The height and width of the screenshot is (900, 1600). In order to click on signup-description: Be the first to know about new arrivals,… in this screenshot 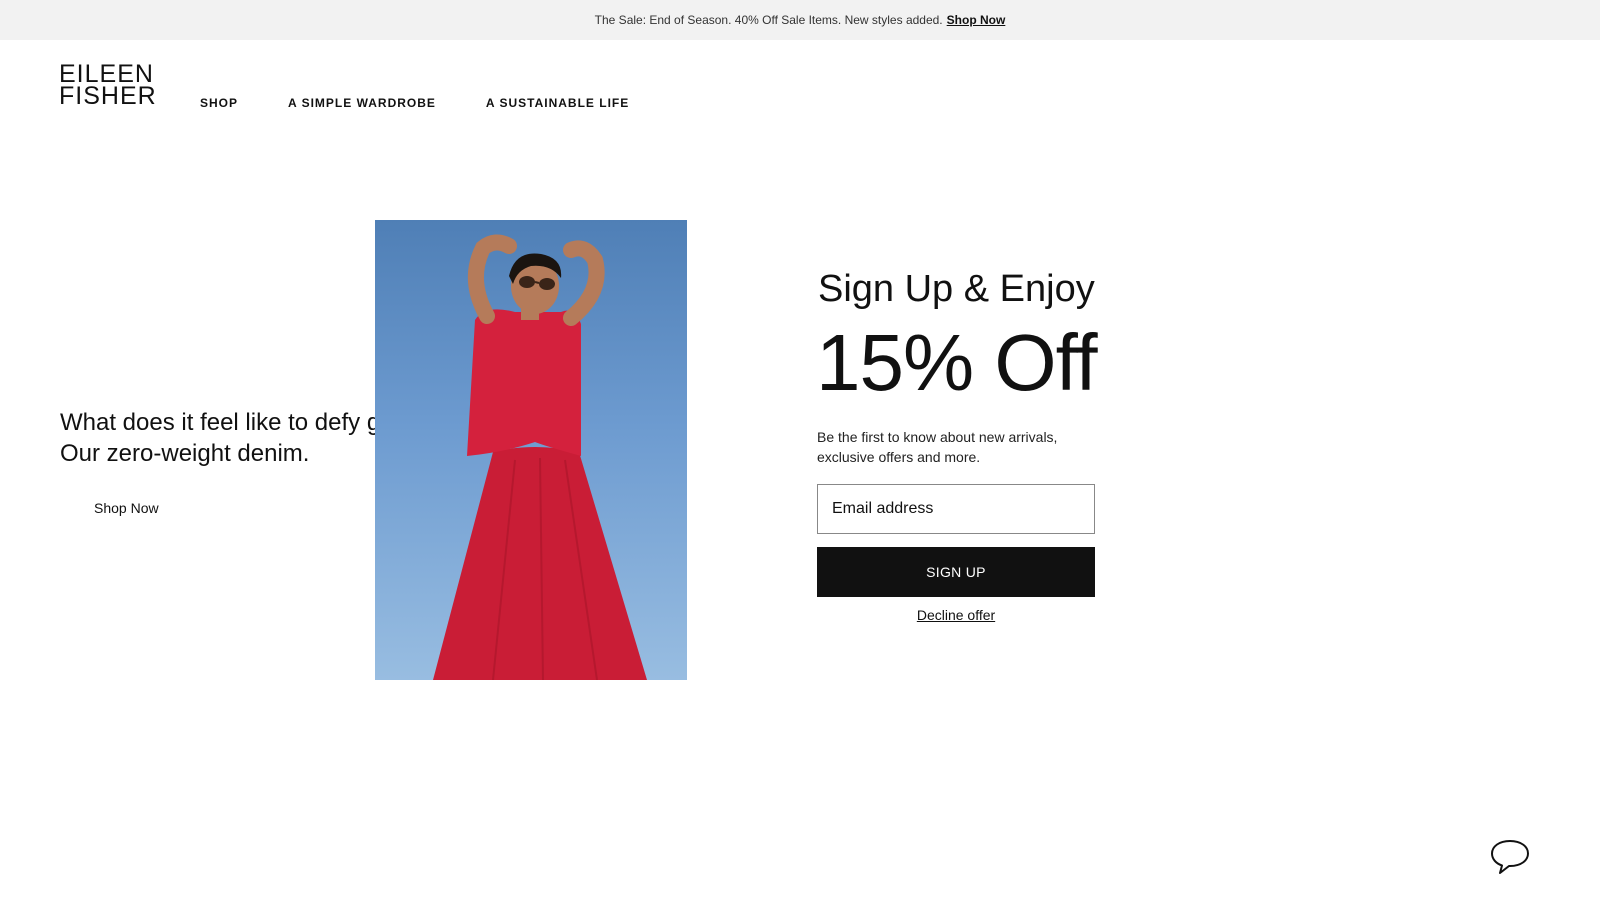, I will do `click(937, 447)`.